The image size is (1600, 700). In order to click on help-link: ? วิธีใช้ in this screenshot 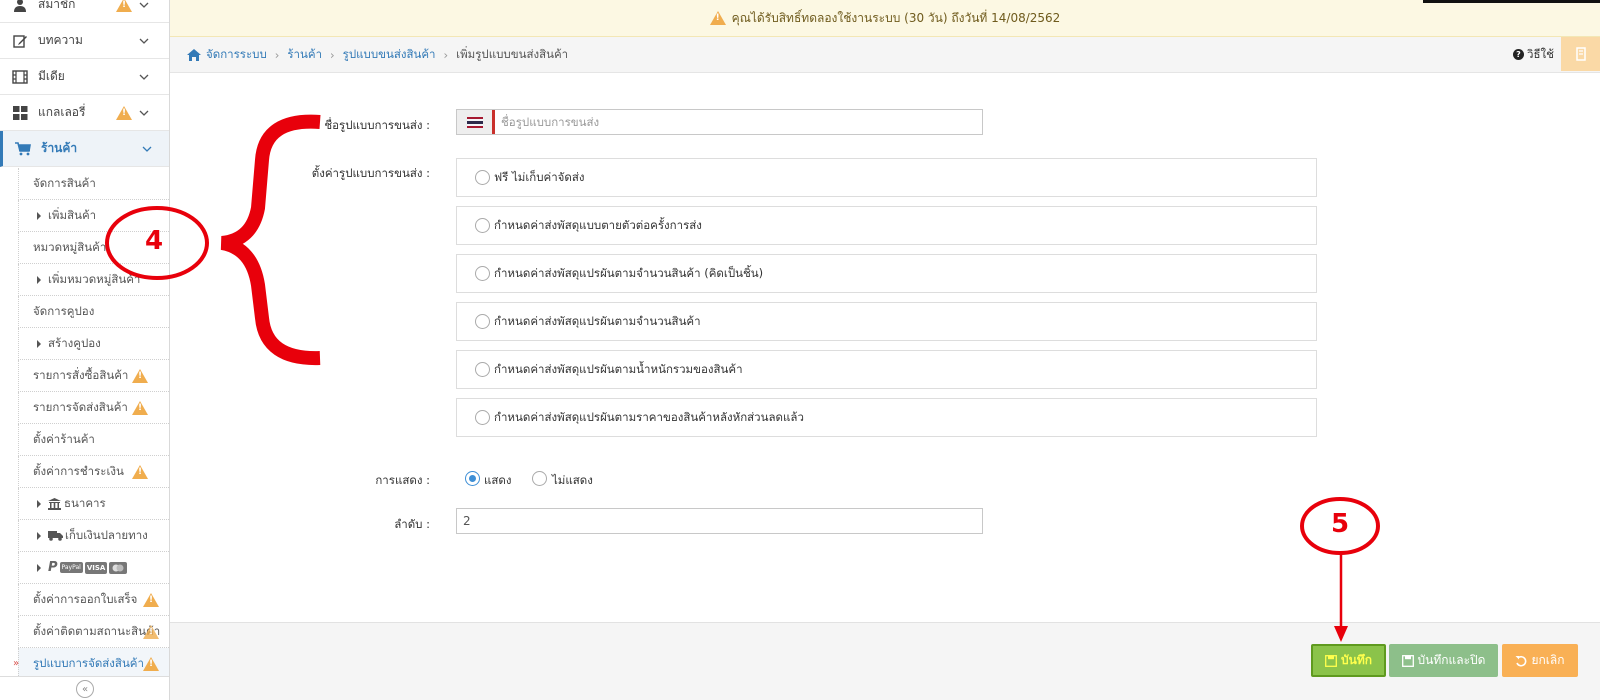, I will do `click(1533, 55)`.